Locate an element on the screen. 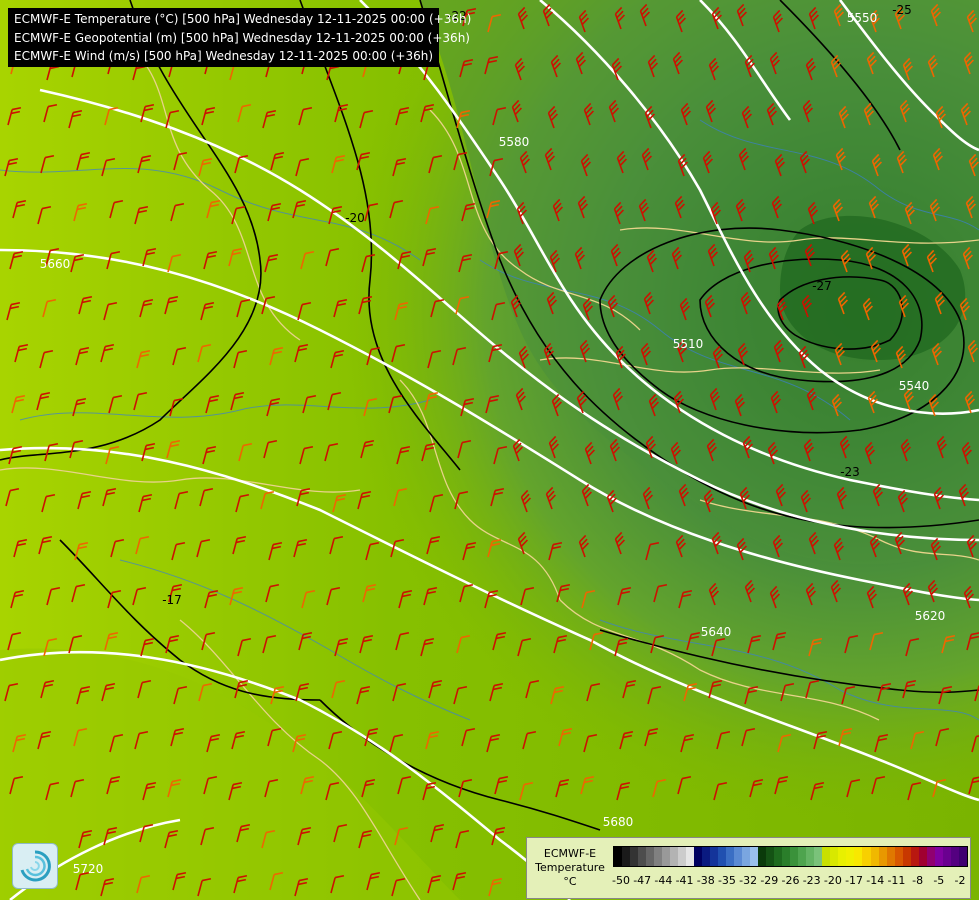 The height and width of the screenshot is (900, 979). legend-tick-label: -8 is located at coordinates (918, 880).